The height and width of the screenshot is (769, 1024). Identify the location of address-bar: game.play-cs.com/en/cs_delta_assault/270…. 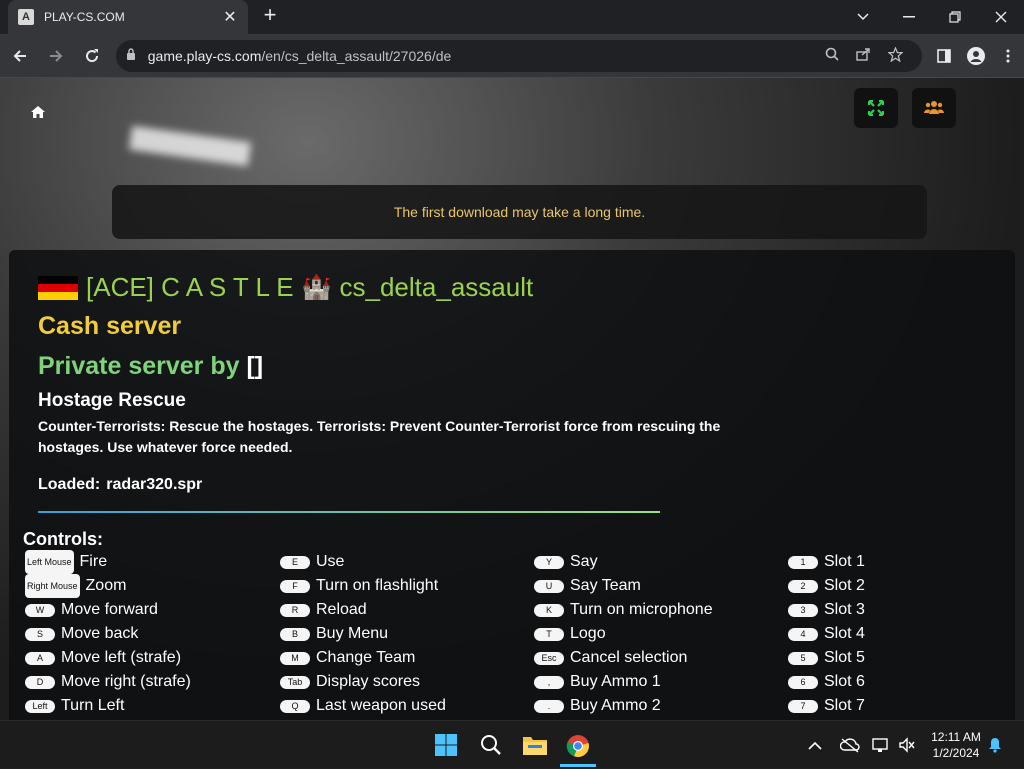
(518, 55).